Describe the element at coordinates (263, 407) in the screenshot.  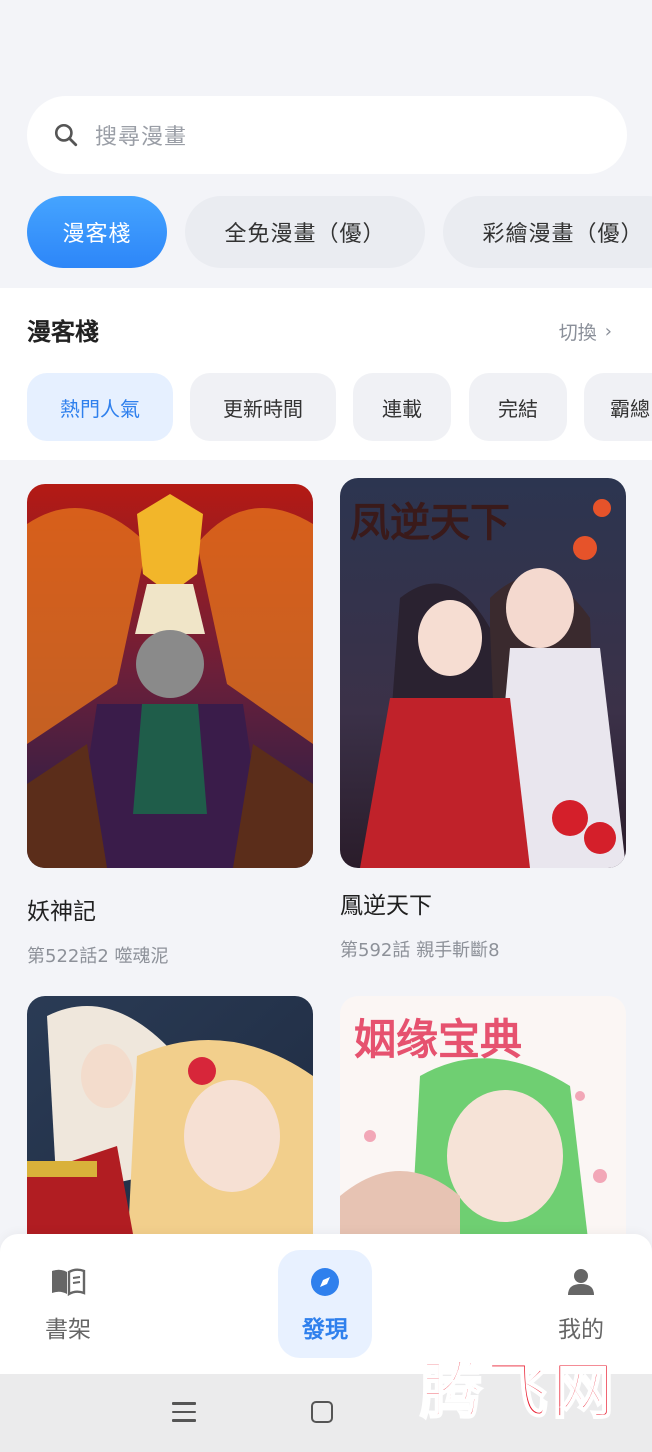
I see `sort-tab-updated: 更新時間` at that location.